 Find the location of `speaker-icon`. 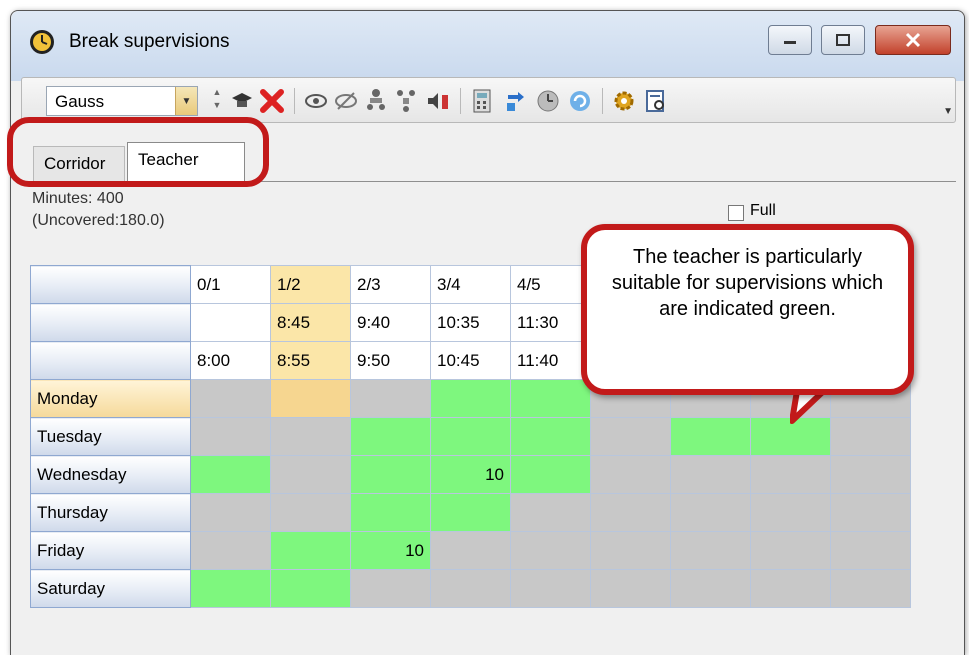

speaker-icon is located at coordinates (438, 101).